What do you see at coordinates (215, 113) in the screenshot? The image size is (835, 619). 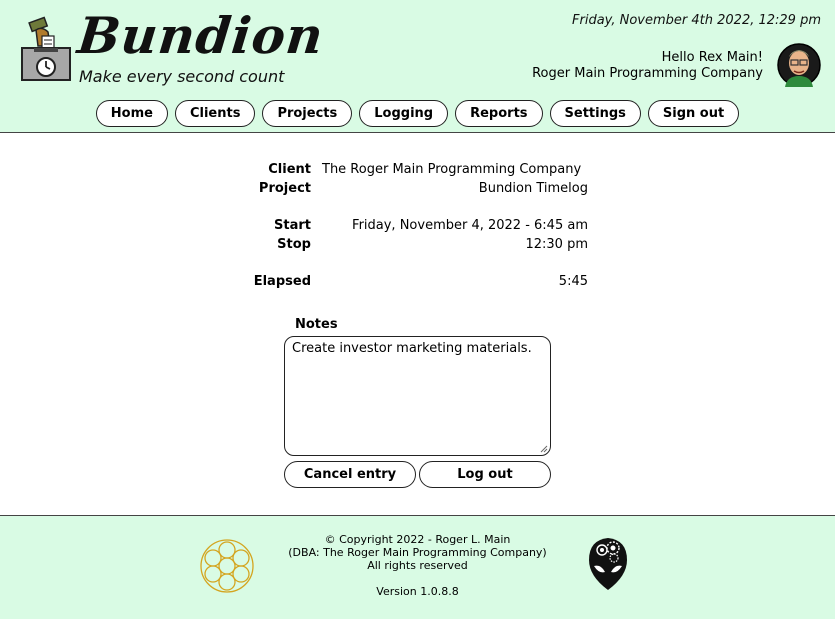 I see `nav-clients-button: Clients` at bounding box center [215, 113].